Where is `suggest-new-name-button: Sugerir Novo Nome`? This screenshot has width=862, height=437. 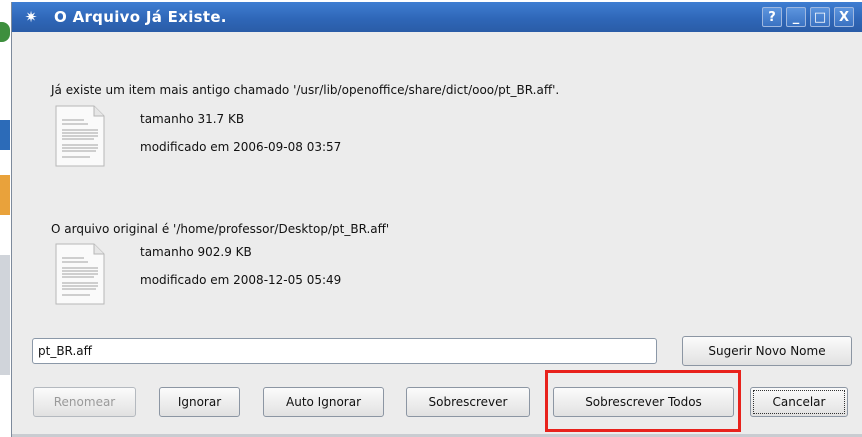 suggest-new-name-button: Sugerir Novo Nome is located at coordinates (767, 351).